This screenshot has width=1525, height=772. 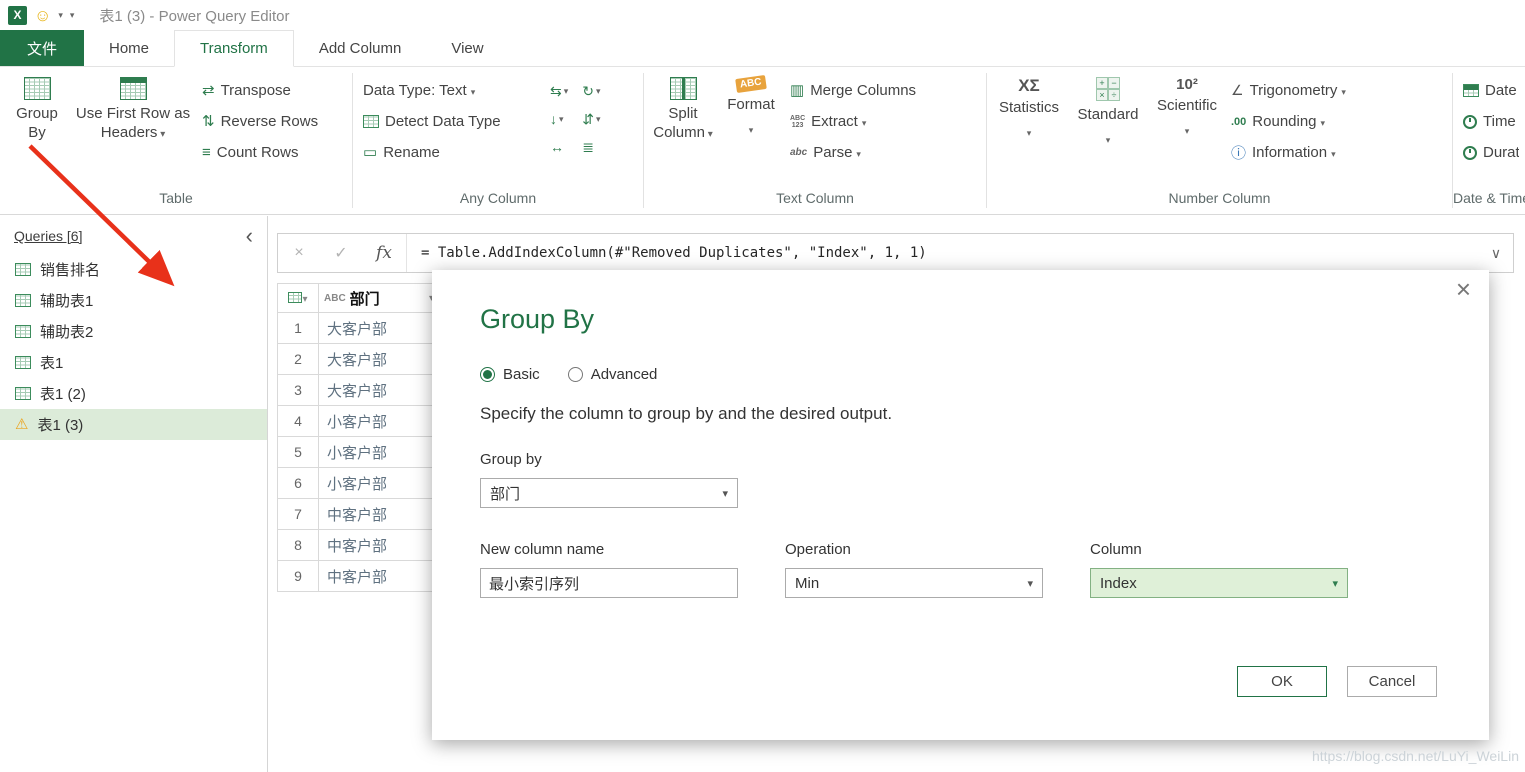 What do you see at coordinates (1219, 583) in the screenshot?
I see `column-dropdown: Index` at bounding box center [1219, 583].